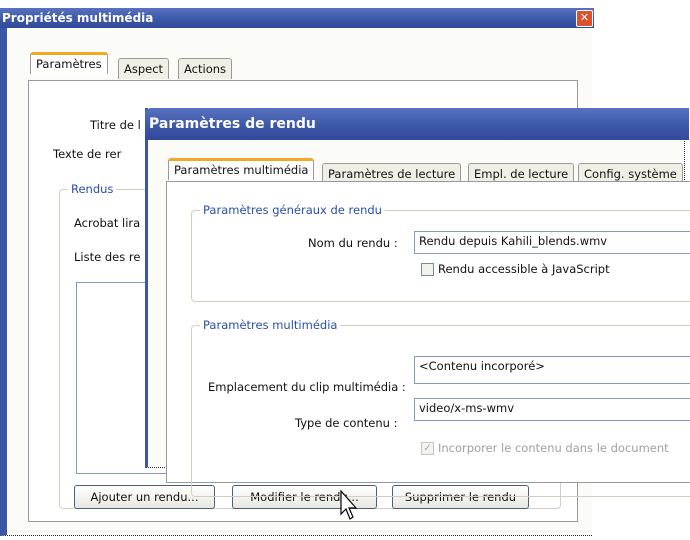 The image size is (690, 540). Describe the element at coordinates (427, 269) in the screenshot. I see `js-accessible-checkbox` at that location.